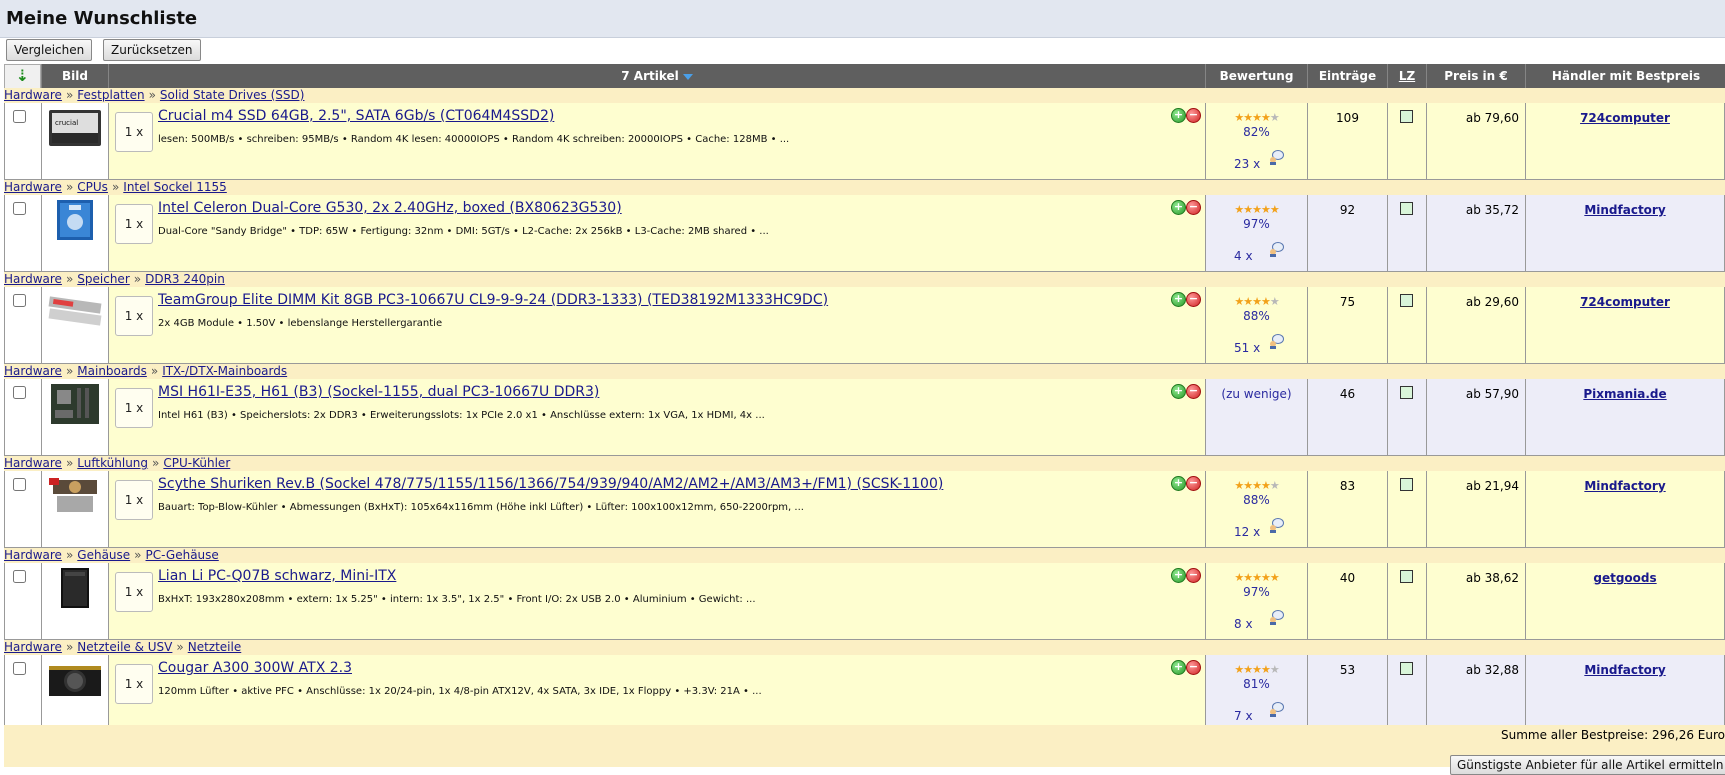  I want to click on breadcrumb-link: Luftkühlung, so click(112, 463).